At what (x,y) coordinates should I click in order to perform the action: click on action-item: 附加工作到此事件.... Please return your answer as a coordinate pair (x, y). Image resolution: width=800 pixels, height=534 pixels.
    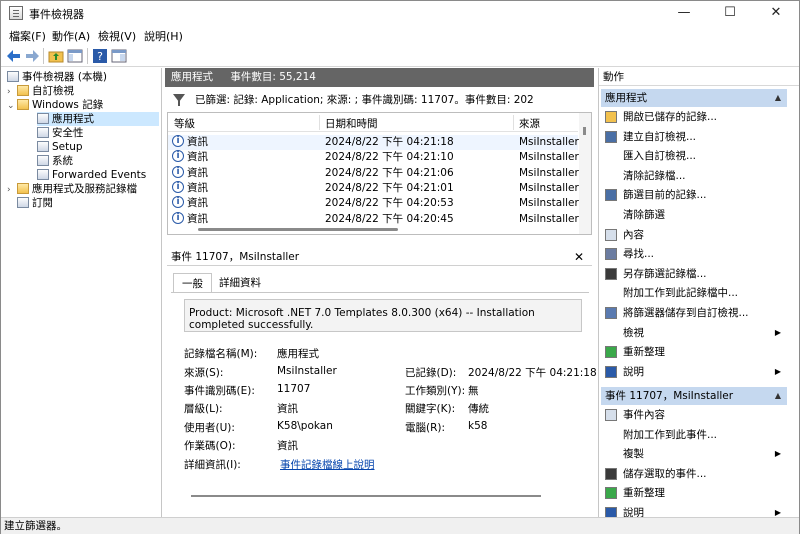
    Looking at the image, I should click on (694, 435).